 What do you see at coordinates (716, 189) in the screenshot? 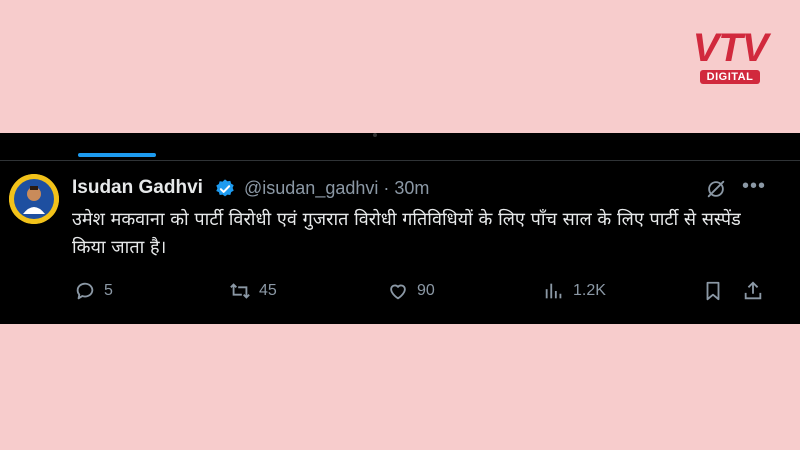
I see `hide-icon` at bounding box center [716, 189].